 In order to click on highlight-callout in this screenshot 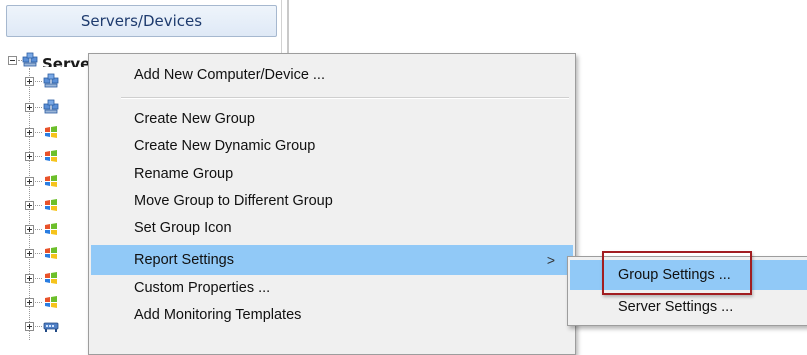, I will do `click(677, 273)`.